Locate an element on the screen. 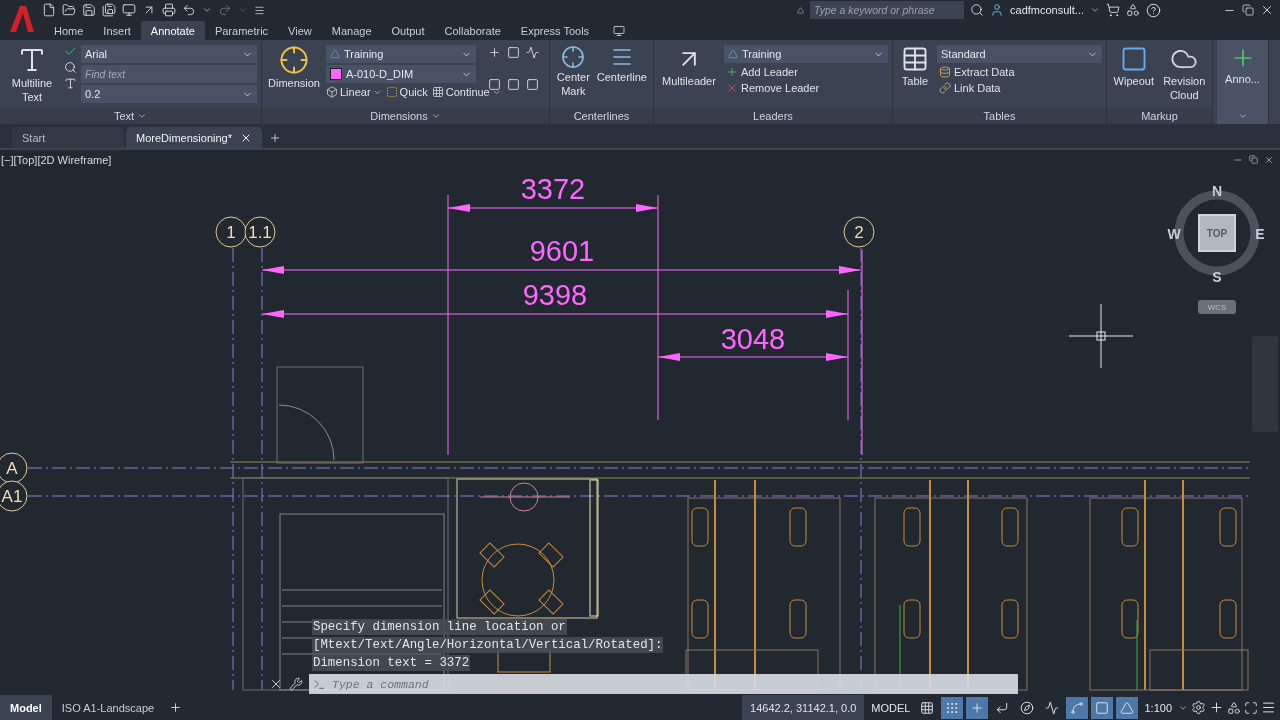  ribbon-tab: Home is located at coordinates (69, 30).